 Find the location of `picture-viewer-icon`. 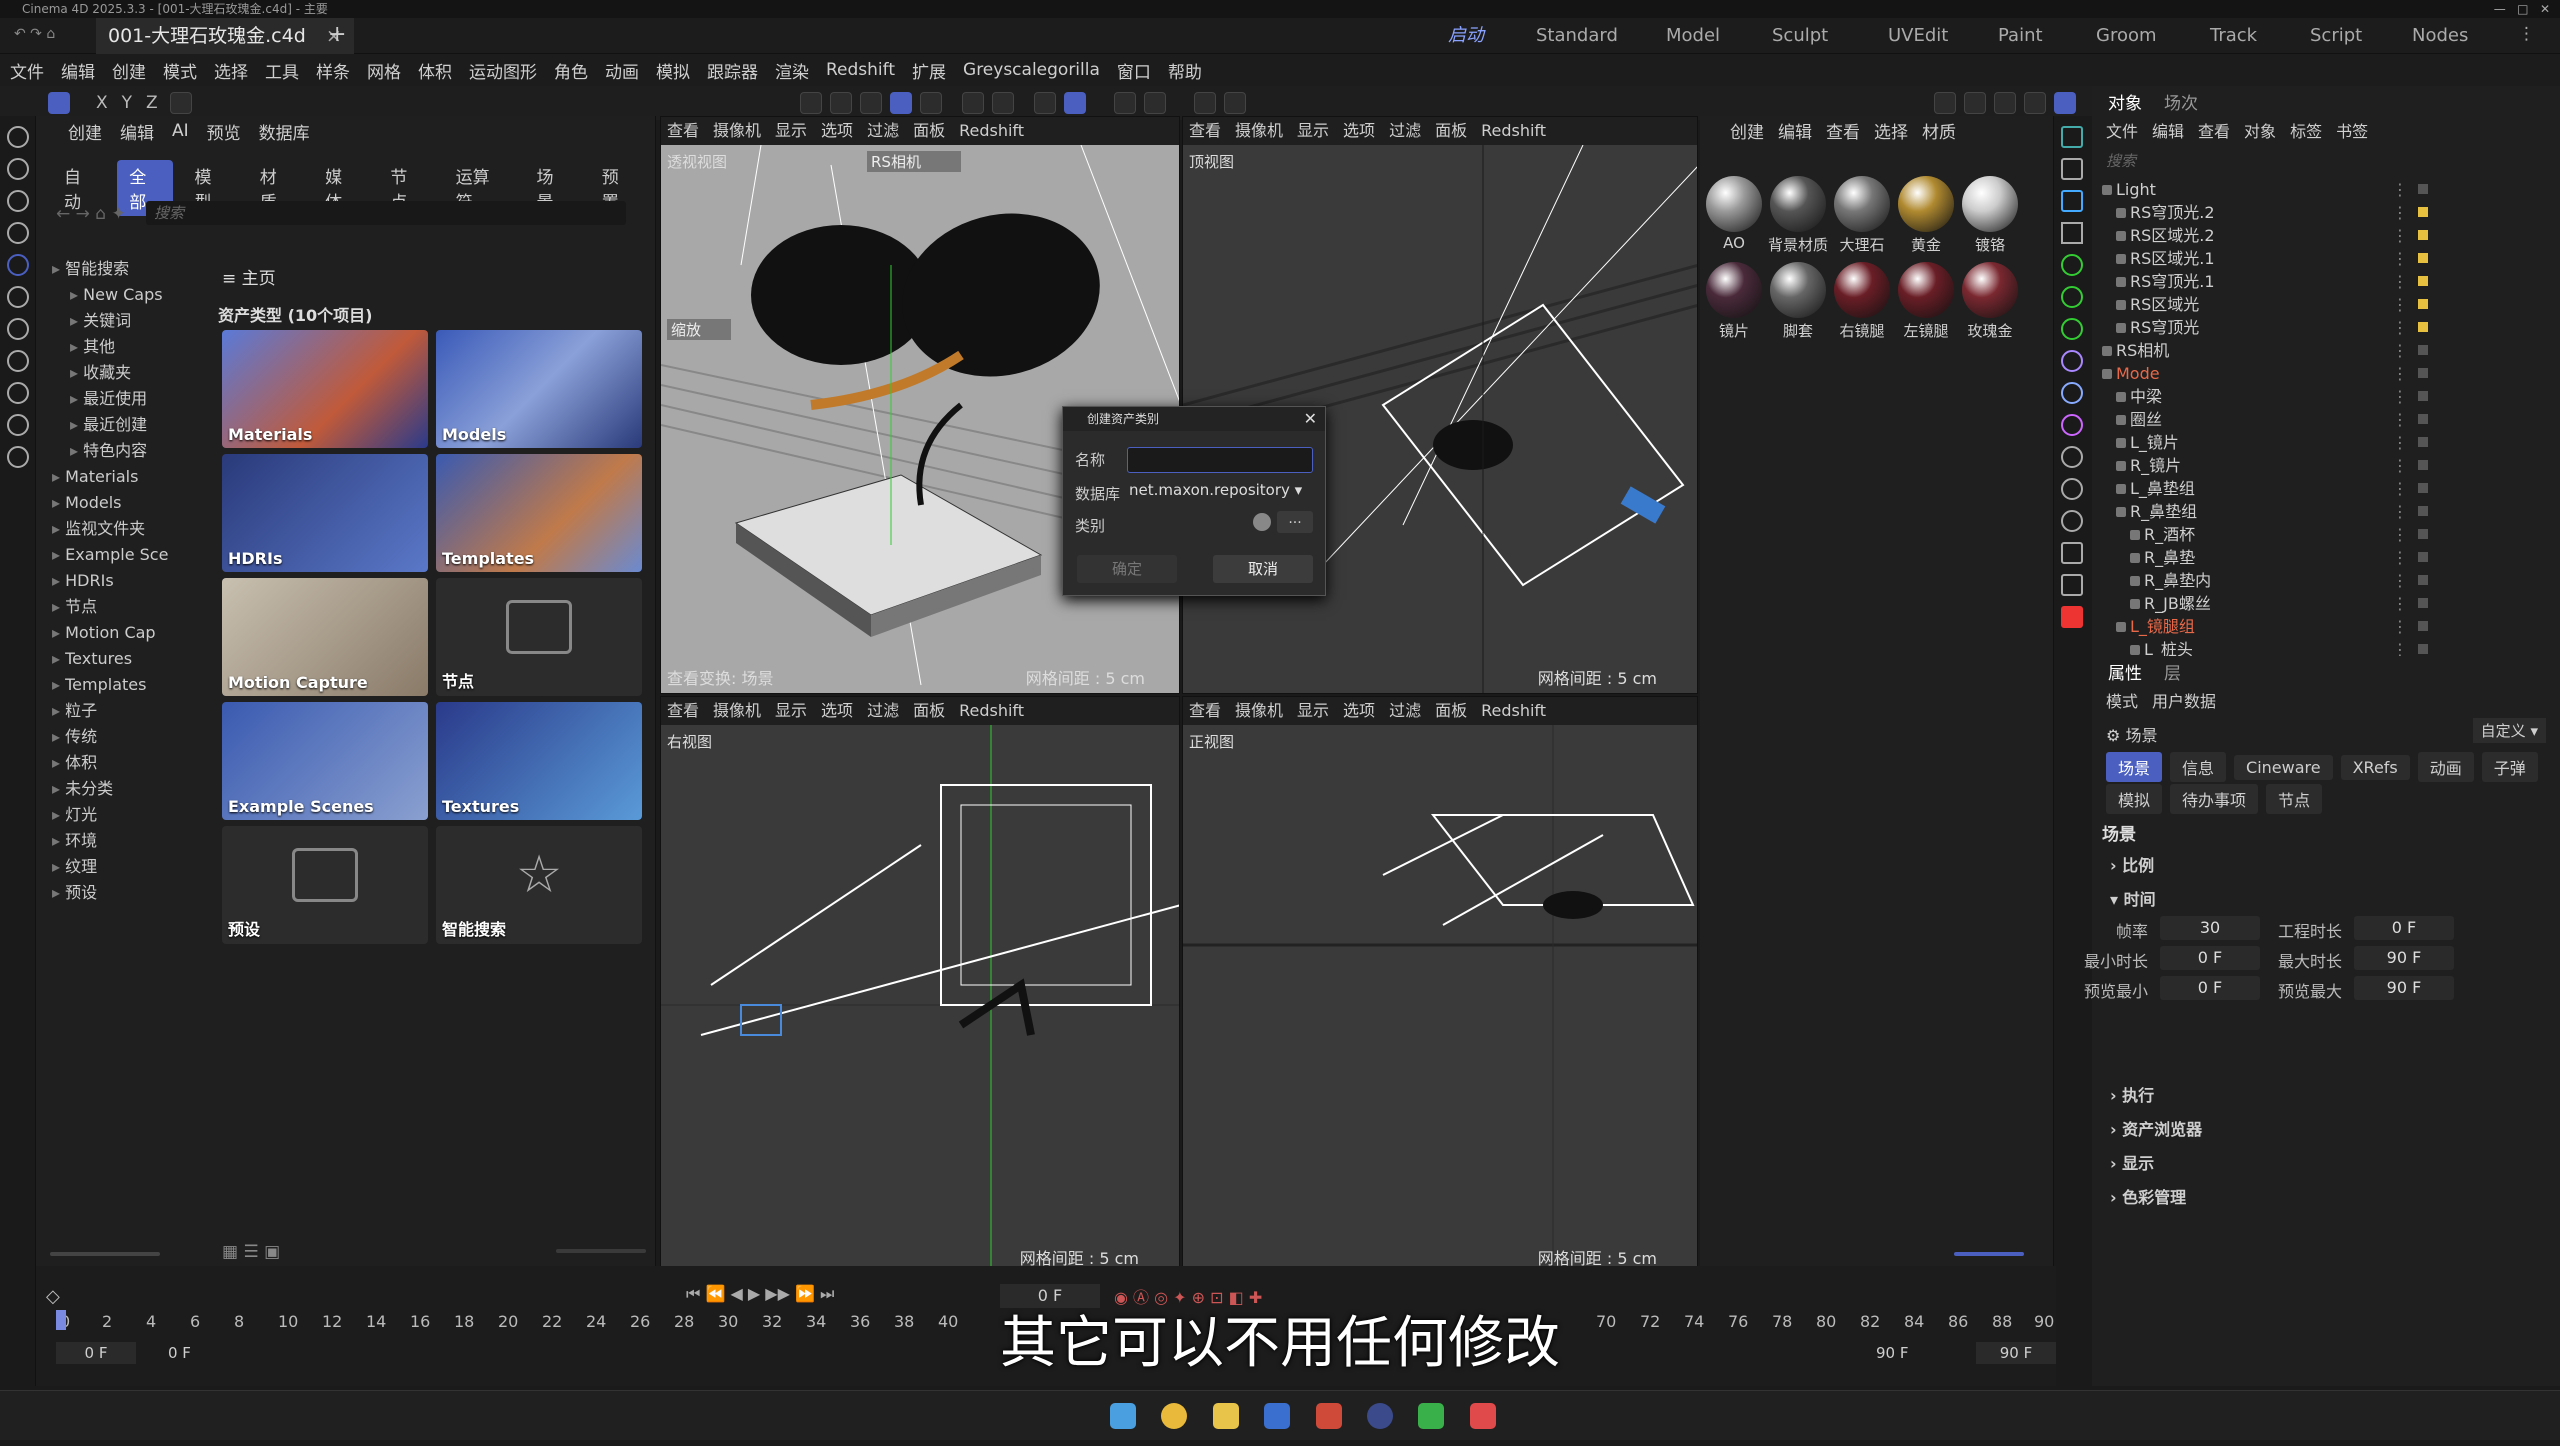

picture-viewer-icon is located at coordinates (1974, 103).